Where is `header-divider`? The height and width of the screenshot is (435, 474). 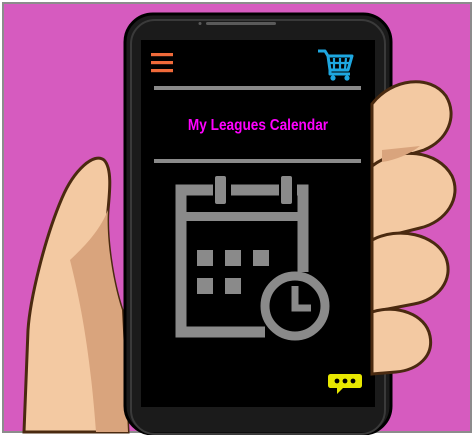
header-divider is located at coordinates (257, 88).